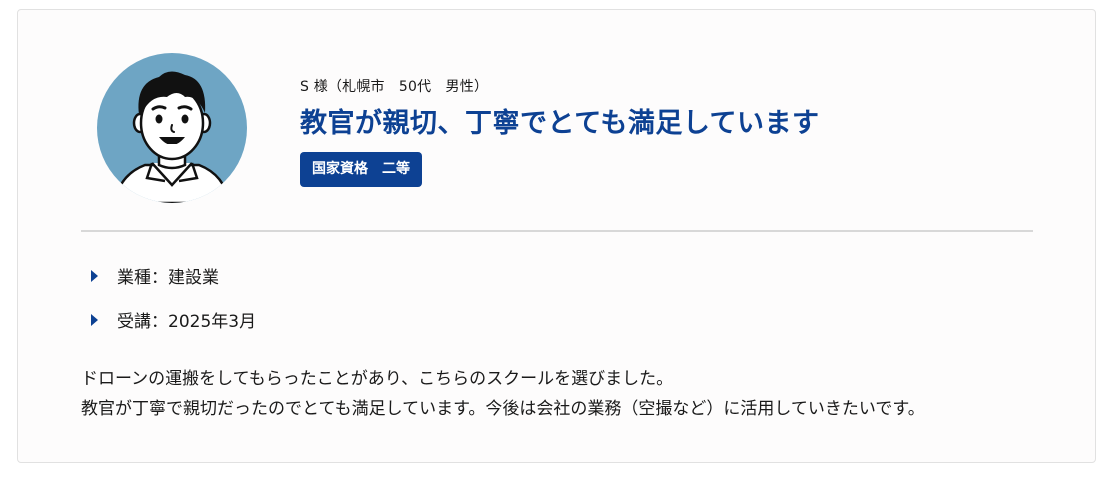  Describe the element at coordinates (361, 169) in the screenshot. I see `license-badge: 国家資格 二等` at that location.